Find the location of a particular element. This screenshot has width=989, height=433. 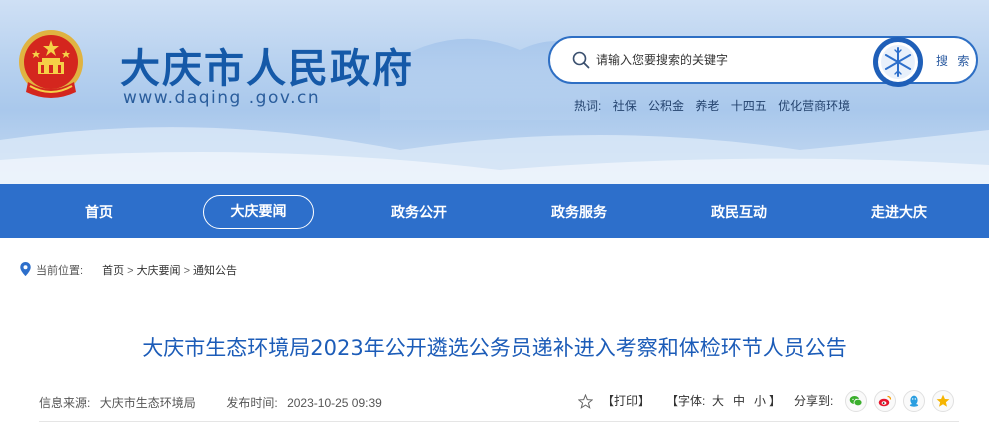

font-size-large: 大 is located at coordinates (718, 401).